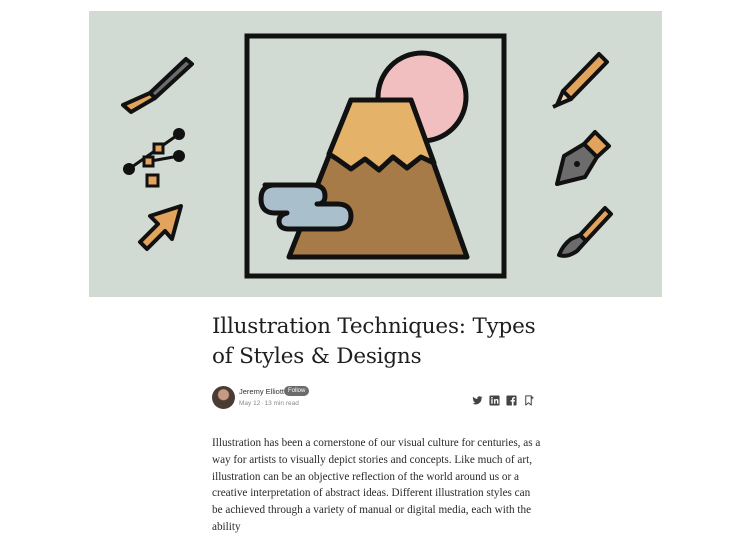 The image size is (750, 536). I want to click on paintbrush-icon, so click(585, 232).